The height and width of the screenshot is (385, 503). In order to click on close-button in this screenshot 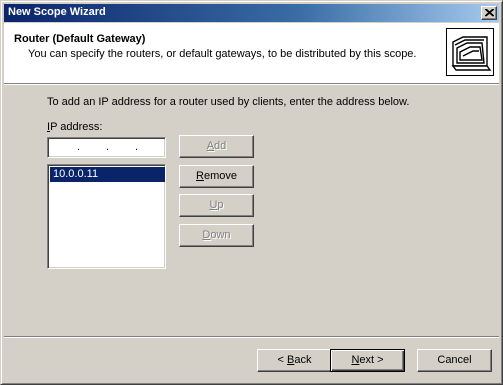, I will do `click(489, 13)`.